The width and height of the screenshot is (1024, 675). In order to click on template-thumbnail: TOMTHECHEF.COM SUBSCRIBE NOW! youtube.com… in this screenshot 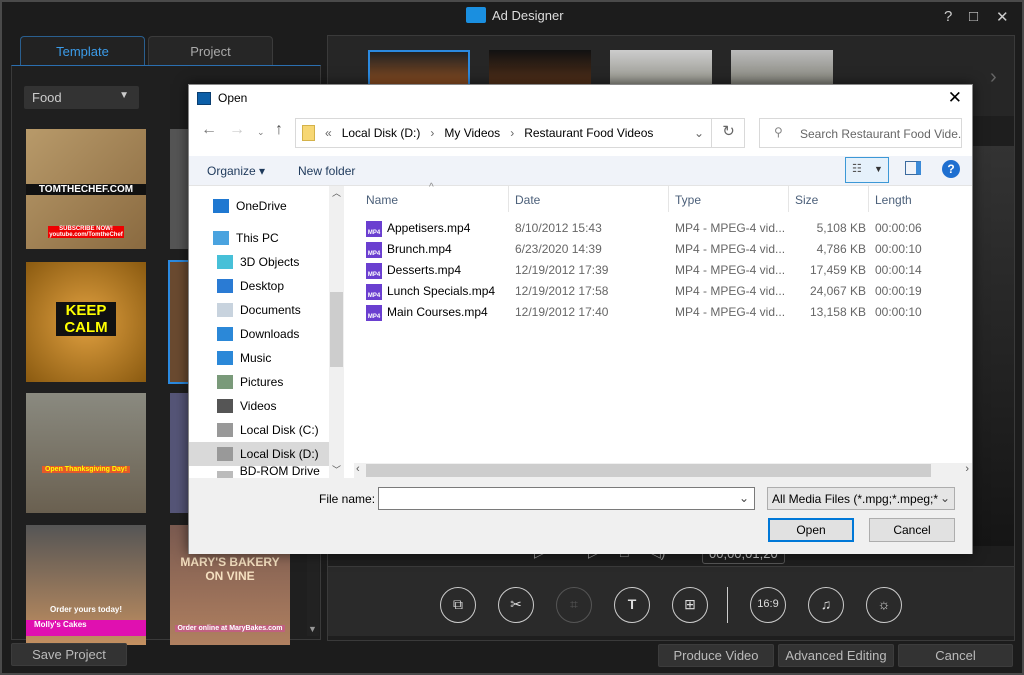, I will do `click(86, 189)`.